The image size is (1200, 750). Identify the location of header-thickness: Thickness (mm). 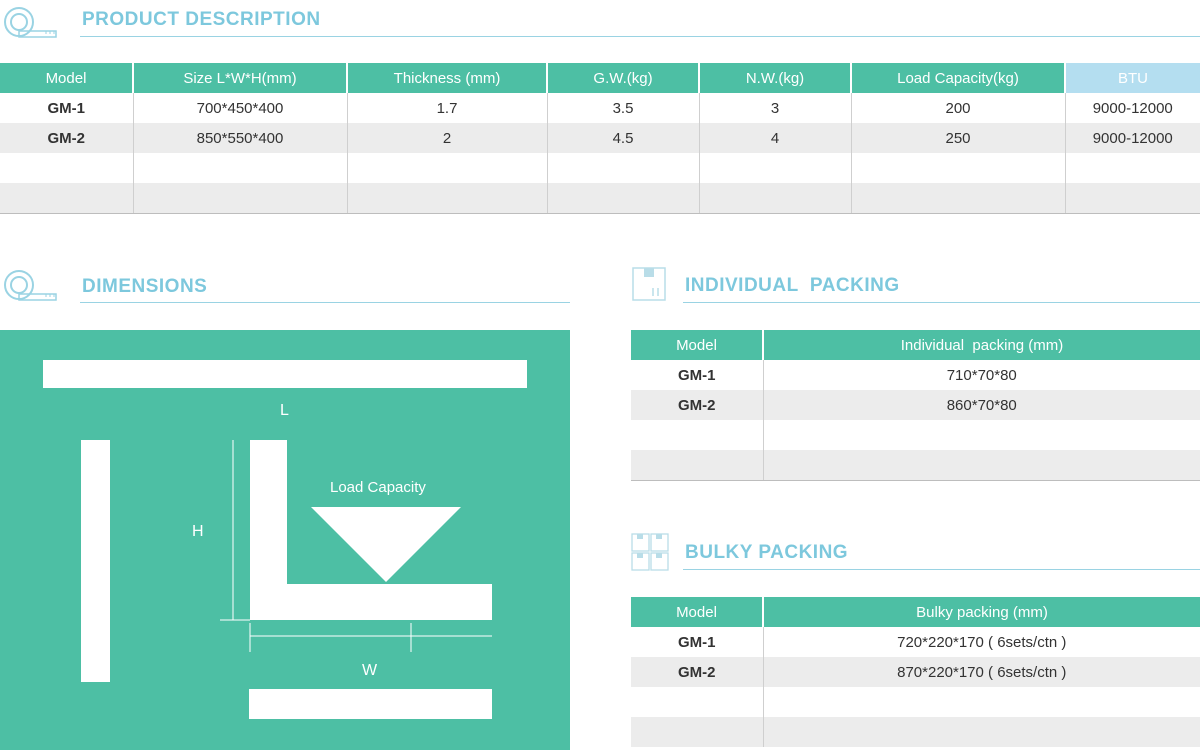
(447, 78).